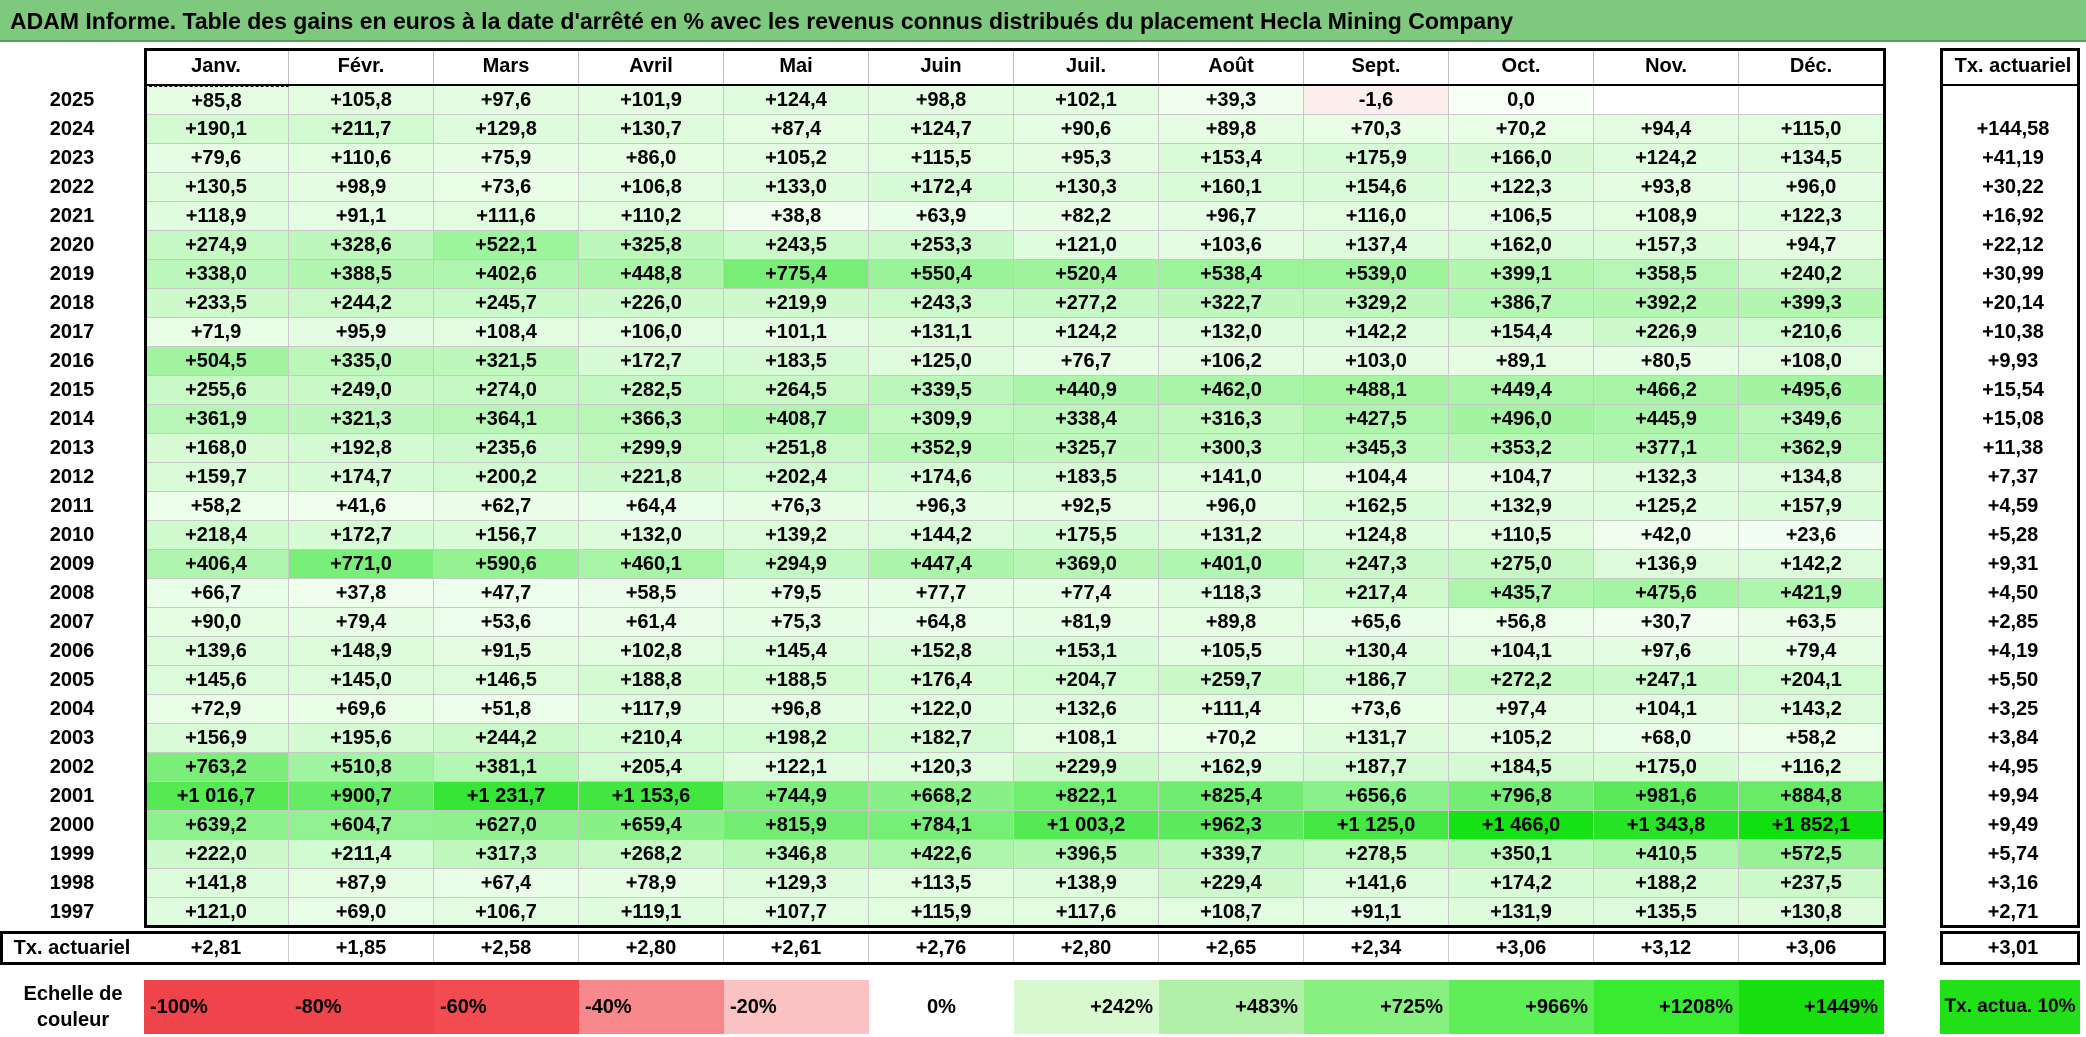  What do you see at coordinates (72, 506) in the screenshot?
I see `year-label: 2011` at bounding box center [72, 506].